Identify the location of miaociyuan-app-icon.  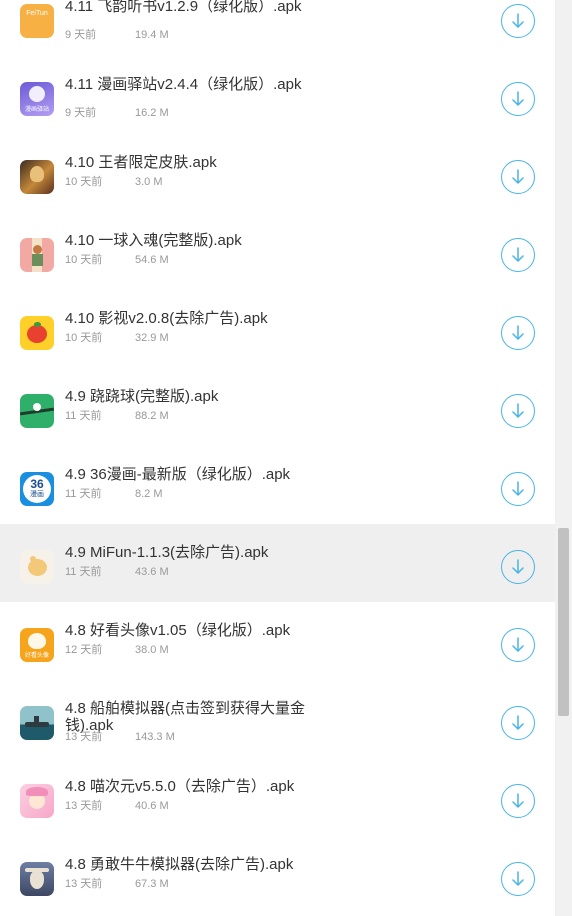
(37, 801).